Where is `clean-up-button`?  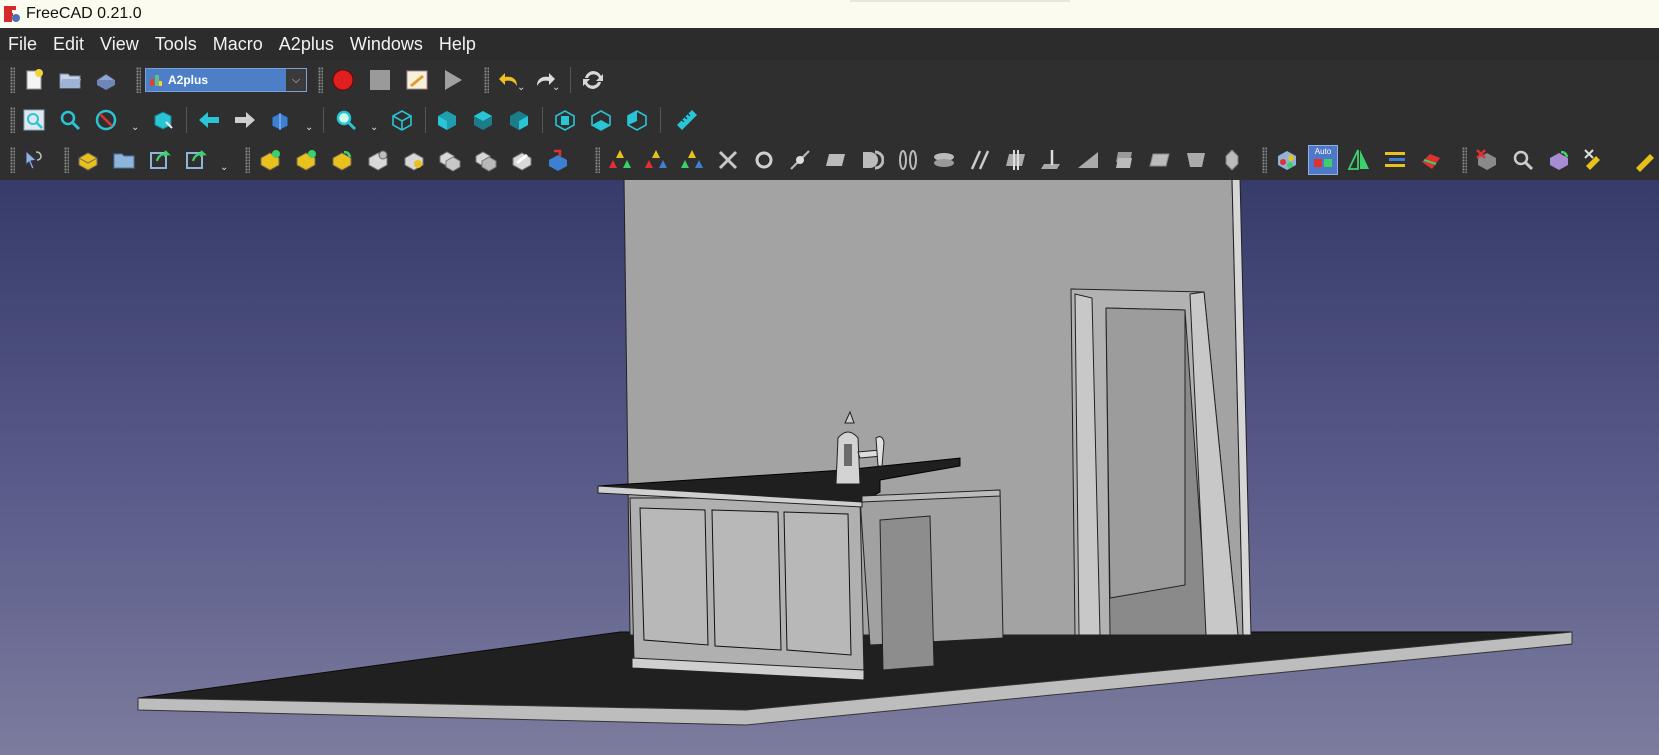
clean-up-button is located at coordinates (1595, 160).